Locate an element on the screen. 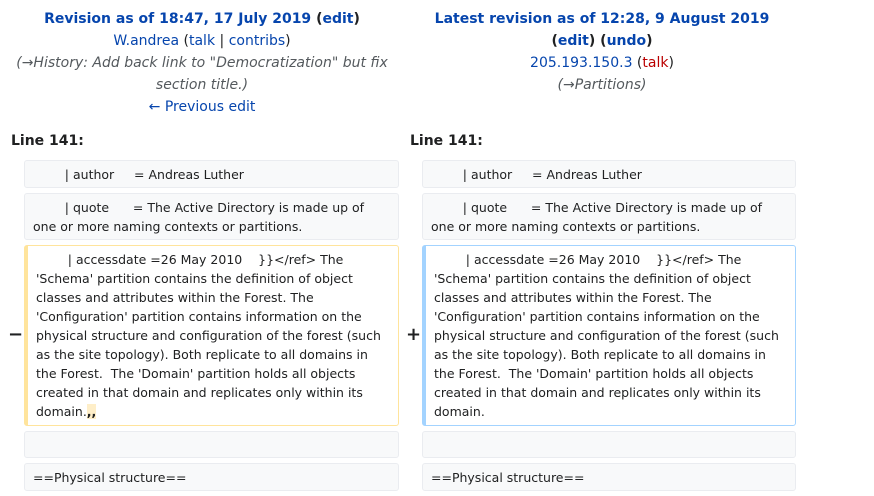  old-edit-link: edit is located at coordinates (337, 19).